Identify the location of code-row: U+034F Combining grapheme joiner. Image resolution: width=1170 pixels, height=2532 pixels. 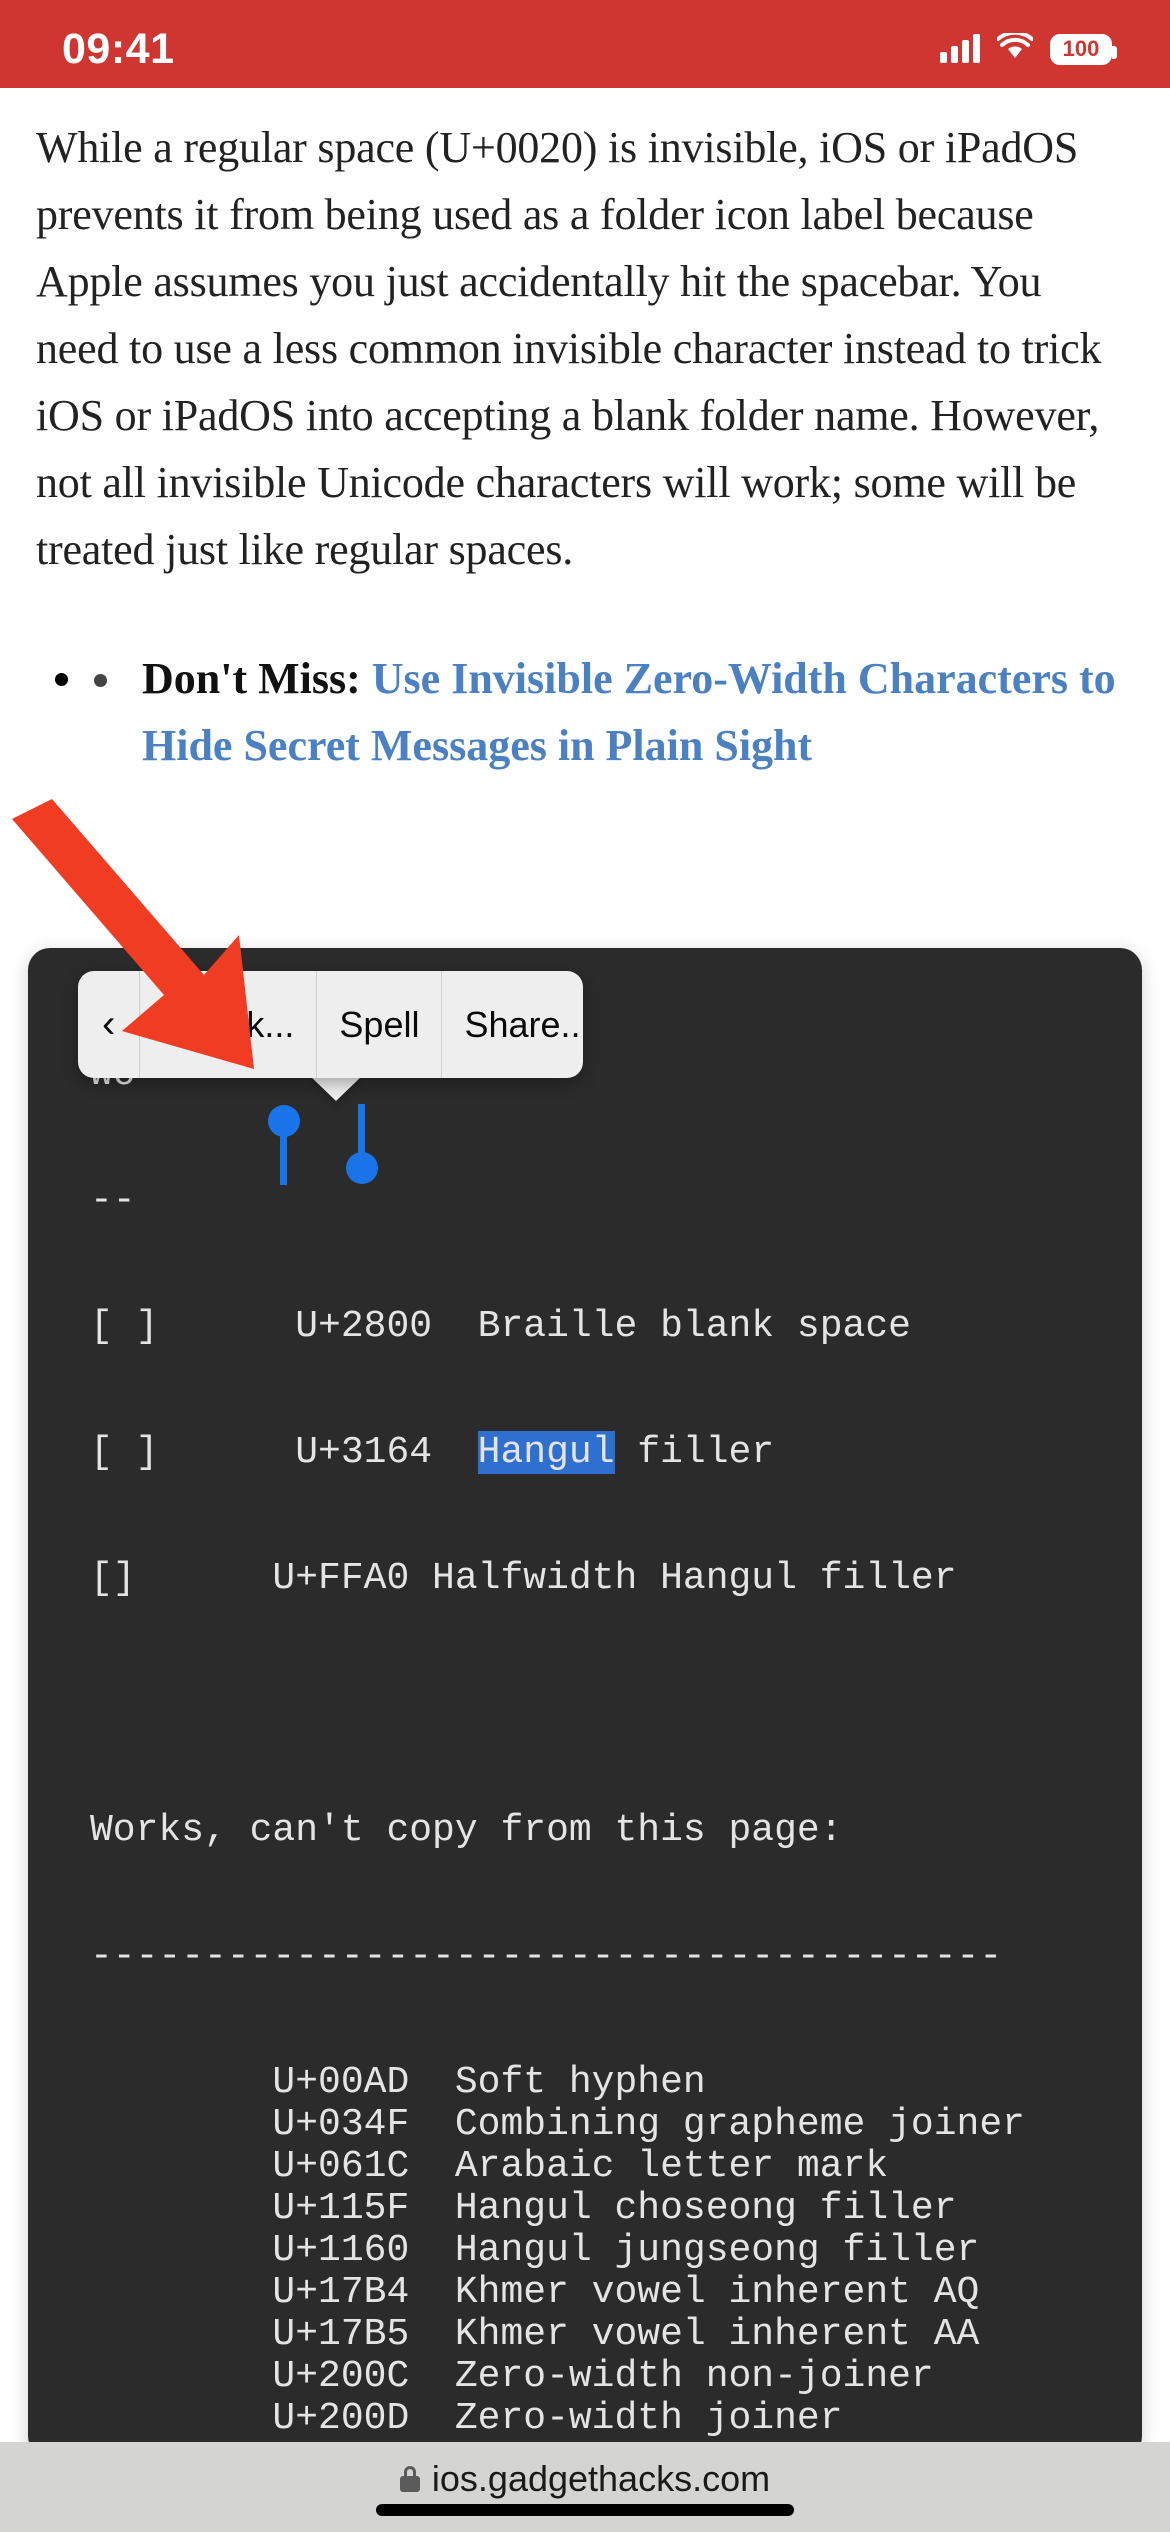
(557, 2124).